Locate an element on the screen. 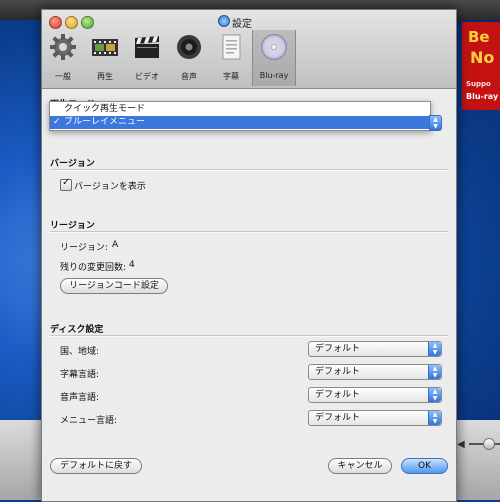 This screenshot has height=502, width=500. remaining-changes-label: 残りの変更回数: is located at coordinates (93, 268).